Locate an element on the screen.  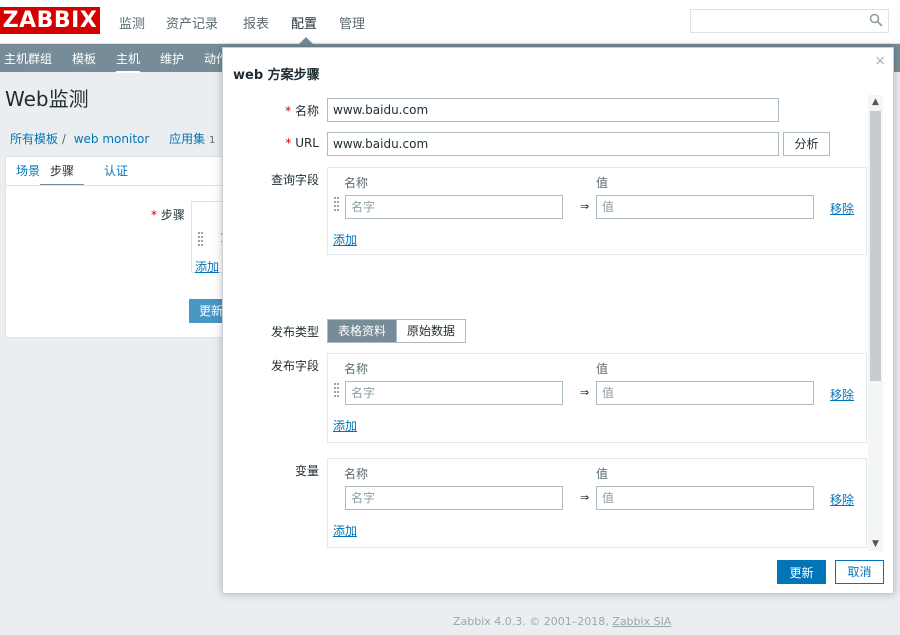
post-remove-link: 移除 is located at coordinates (842, 394).